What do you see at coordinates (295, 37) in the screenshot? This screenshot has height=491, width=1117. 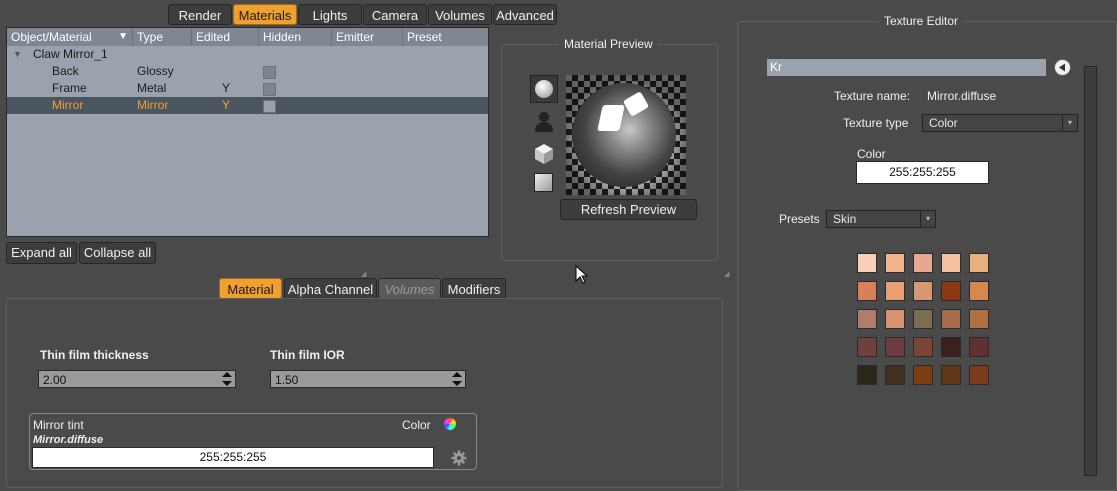 I see `column-header-hidden: Hidden` at bounding box center [295, 37].